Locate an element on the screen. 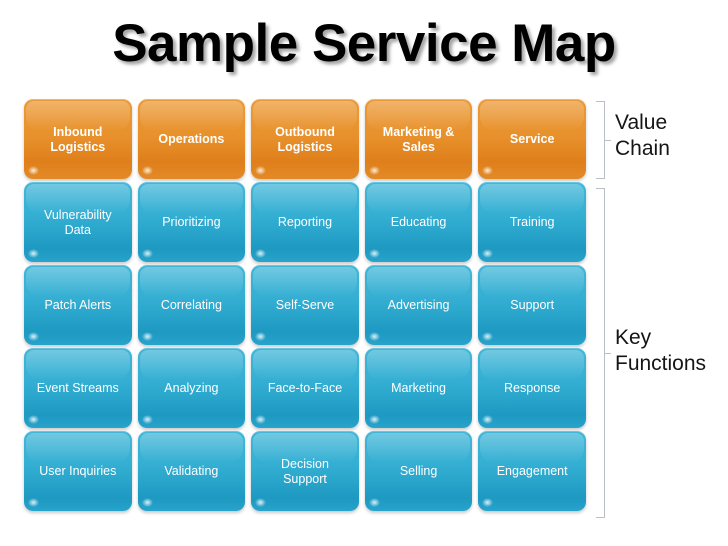  matrix-cell: Event Streams is located at coordinates (78, 388).